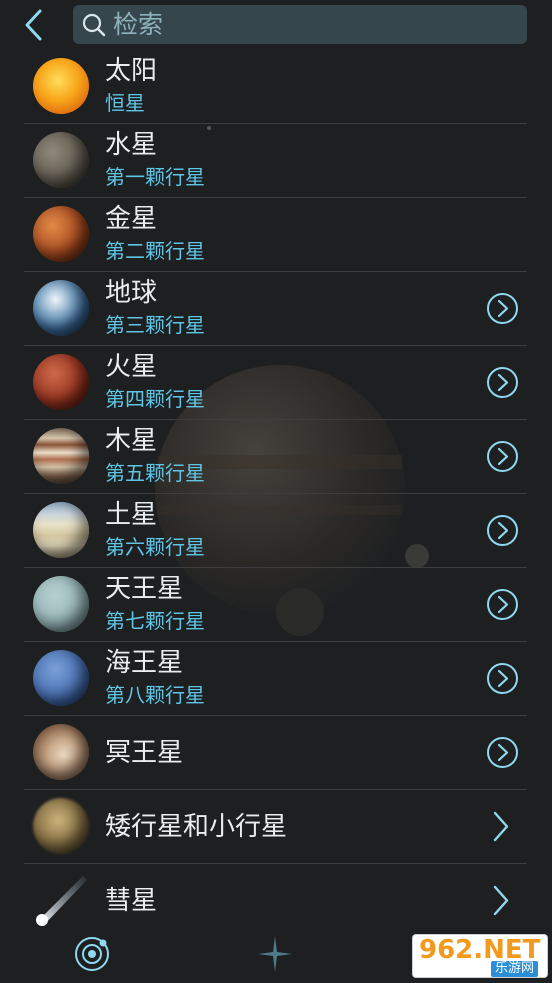  What do you see at coordinates (275, 161) in the screenshot?
I see `list-item-mercury: 水星 第一颗行星` at bounding box center [275, 161].